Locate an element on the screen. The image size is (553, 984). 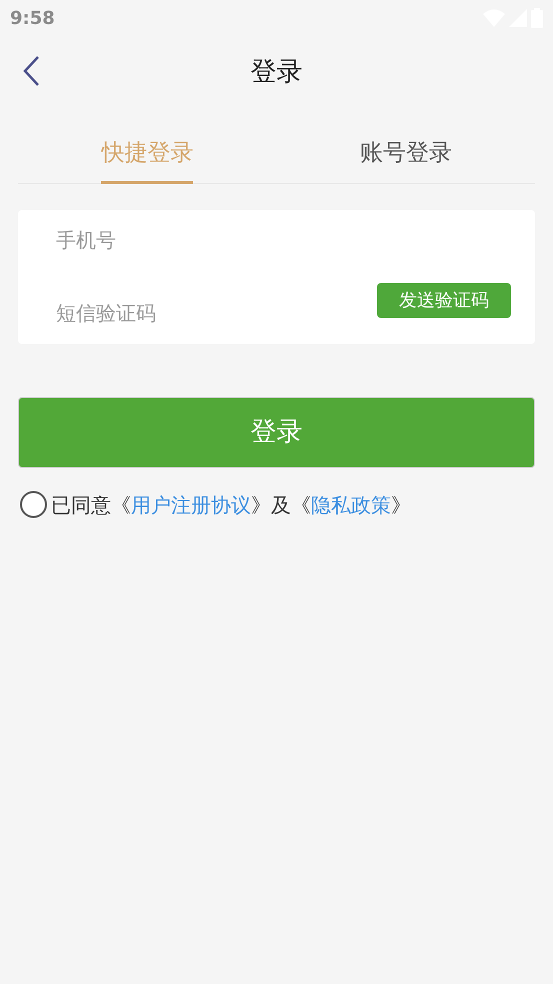
status-time: 9:58 is located at coordinates (32, 18).